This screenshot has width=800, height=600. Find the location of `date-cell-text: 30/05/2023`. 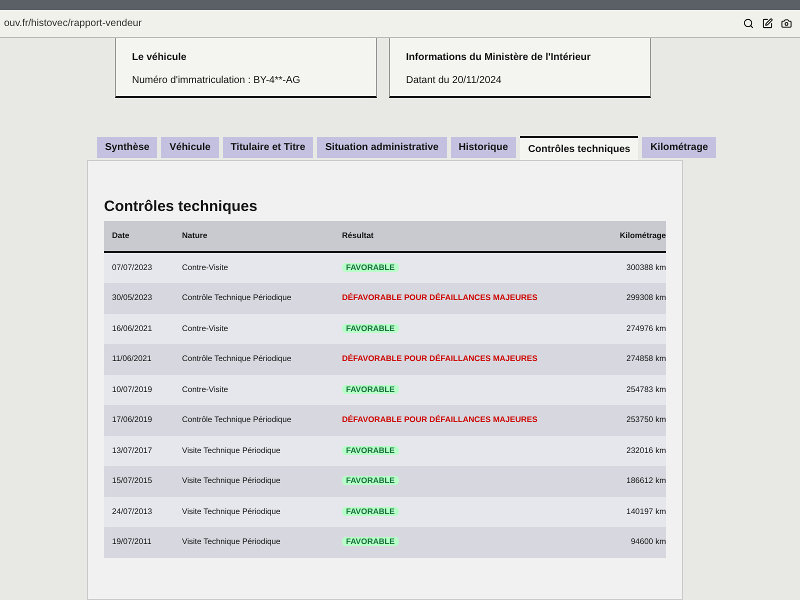

date-cell-text: 30/05/2023 is located at coordinates (133, 298).